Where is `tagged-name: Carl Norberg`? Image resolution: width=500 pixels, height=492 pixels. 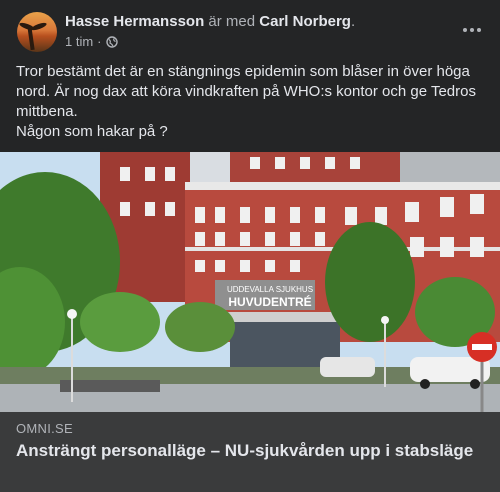 tagged-name: Carl Norberg is located at coordinates (305, 21).